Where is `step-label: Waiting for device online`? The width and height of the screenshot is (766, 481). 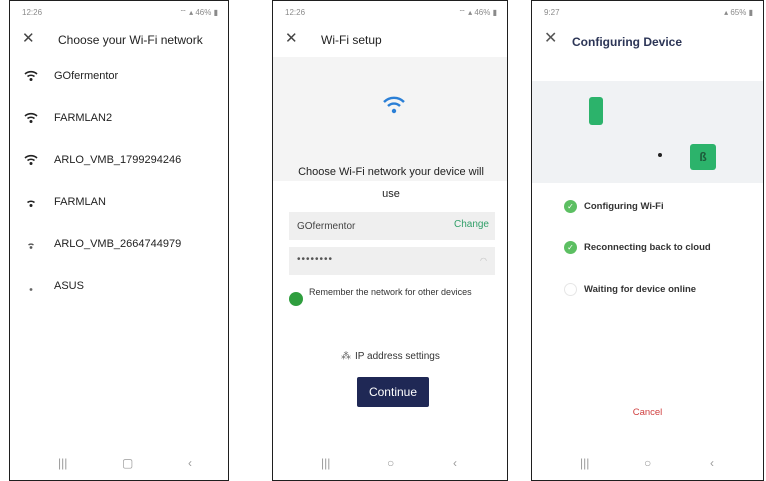 step-label: Waiting for device online is located at coordinates (640, 289).